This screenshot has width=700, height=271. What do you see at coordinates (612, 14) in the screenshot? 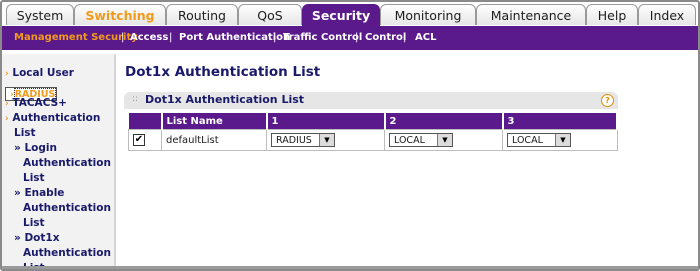
I see `tab-help: Help` at bounding box center [612, 14].